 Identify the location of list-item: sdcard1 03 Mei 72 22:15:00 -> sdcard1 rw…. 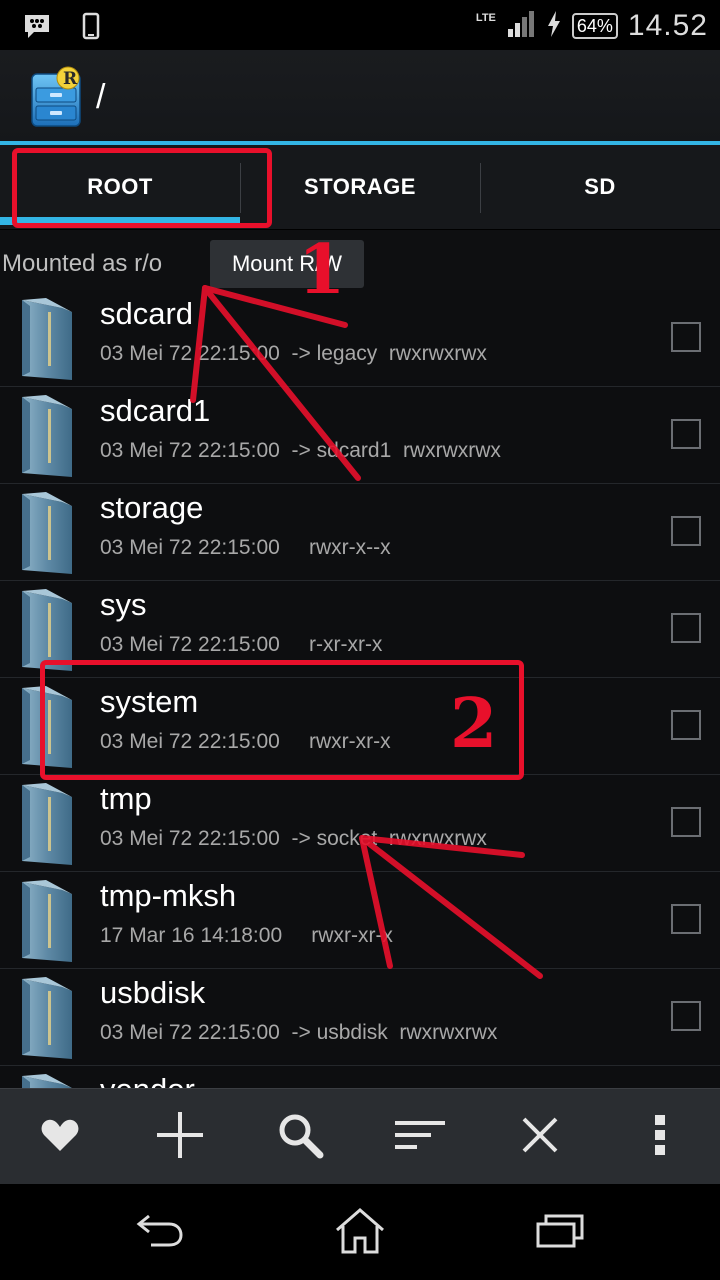
(360, 435).